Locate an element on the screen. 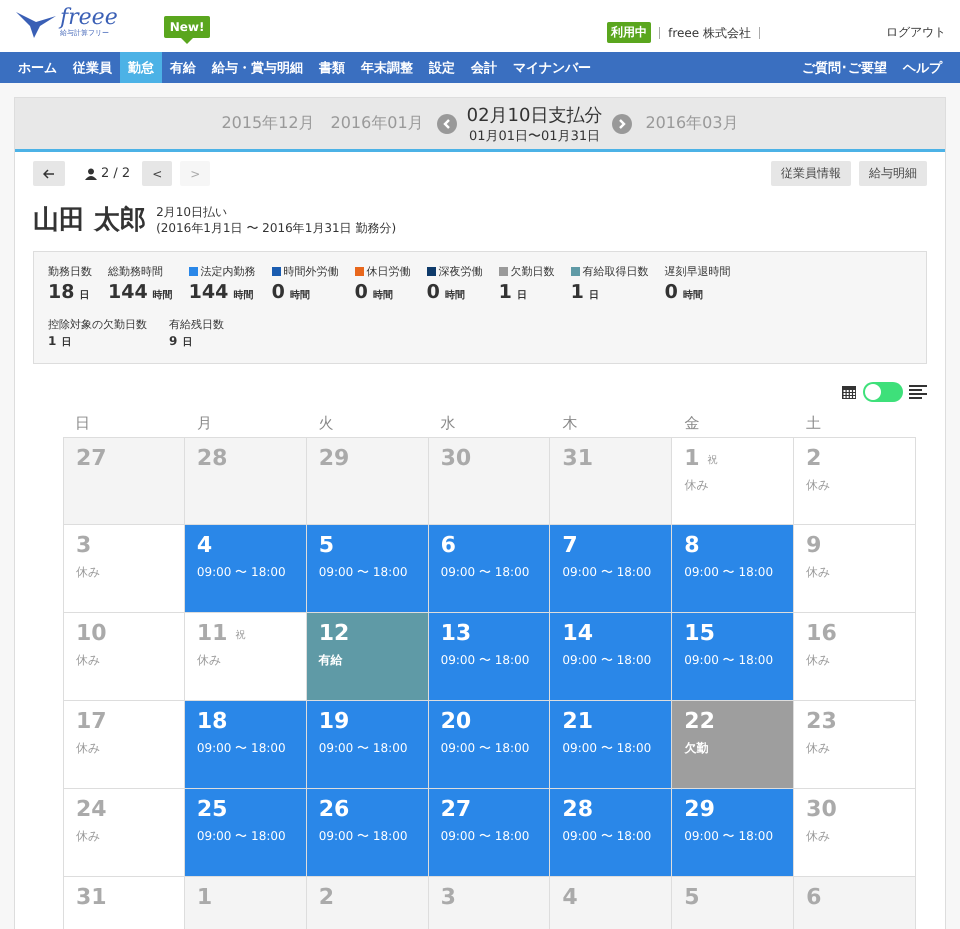  stat-label: 時間外労働 is located at coordinates (305, 271).